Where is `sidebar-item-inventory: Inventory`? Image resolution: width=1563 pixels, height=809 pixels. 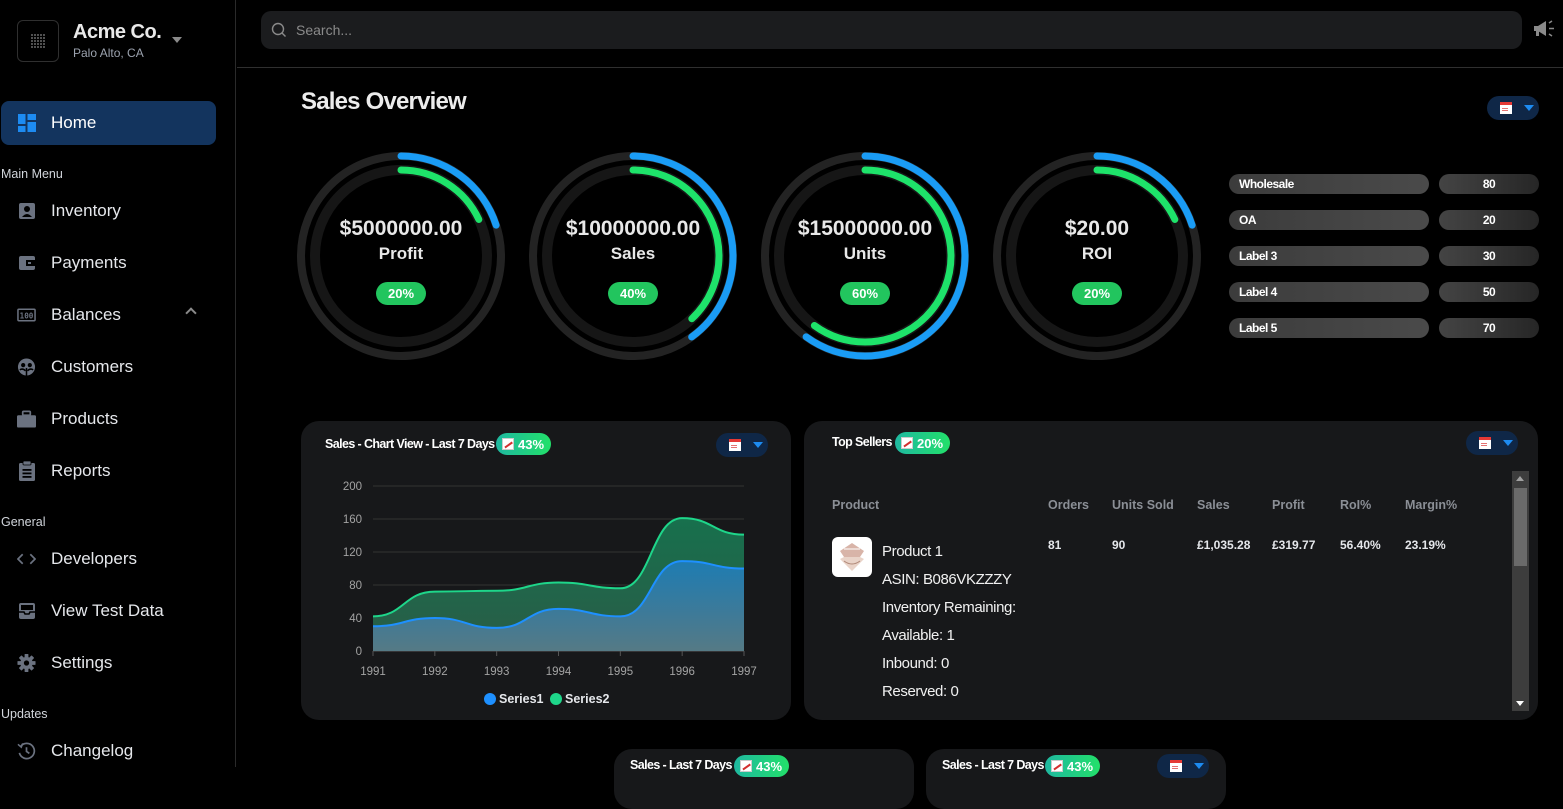
sidebar-item-inventory: Inventory is located at coordinates (117, 211).